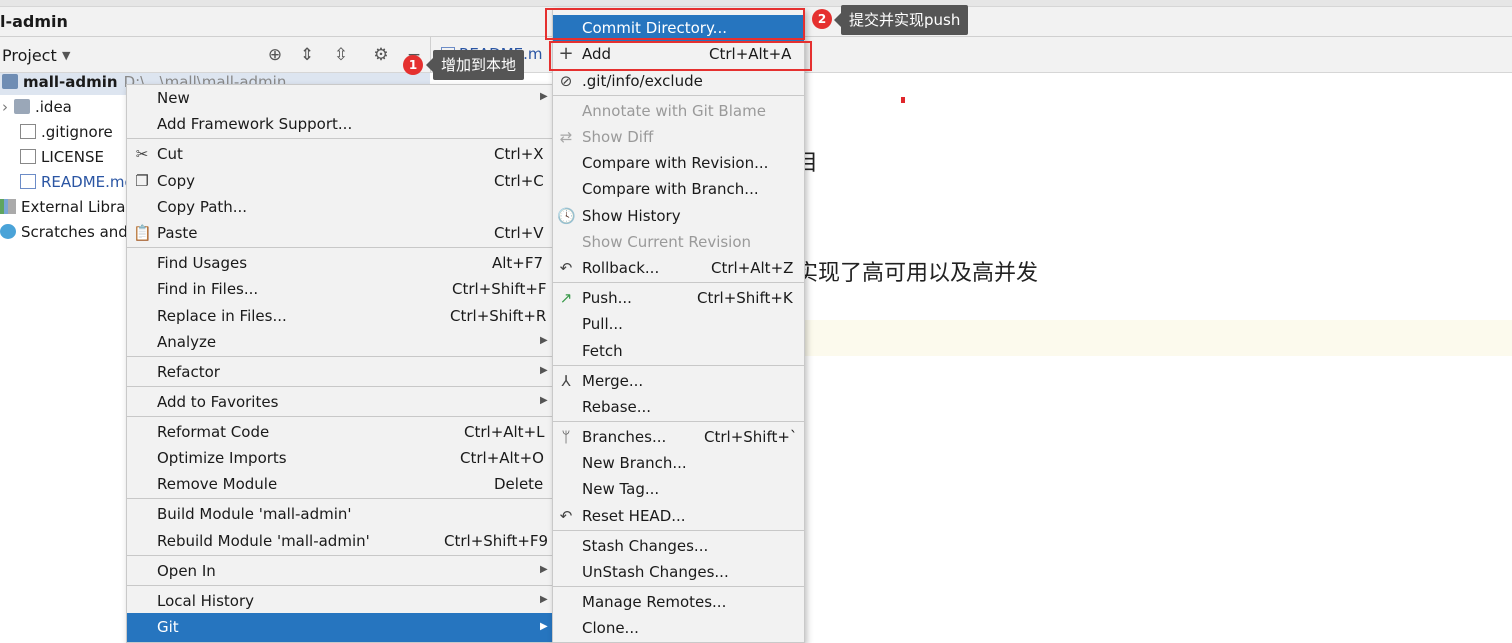  I want to click on annotation-box-commit, so click(675, 24).